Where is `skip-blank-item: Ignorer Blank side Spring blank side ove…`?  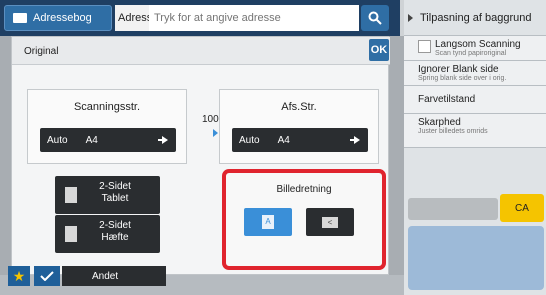 skip-blank-item: Ignorer Blank side Spring blank side ove… is located at coordinates (475, 73).